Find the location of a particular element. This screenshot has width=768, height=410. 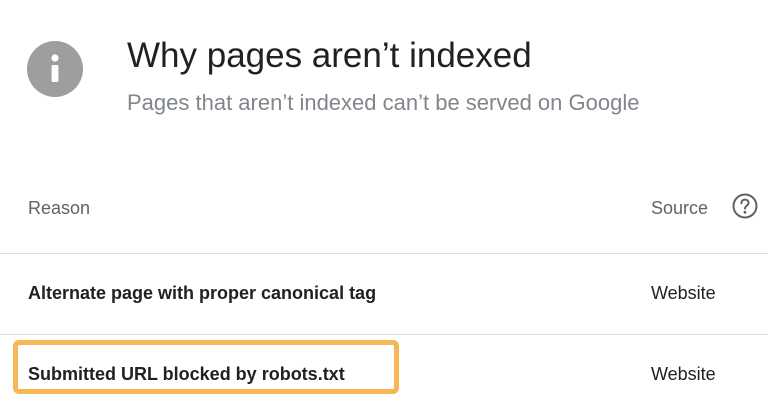

reason-cell: Alternate page with proper canonical tag is located at coordinates (202, 293).